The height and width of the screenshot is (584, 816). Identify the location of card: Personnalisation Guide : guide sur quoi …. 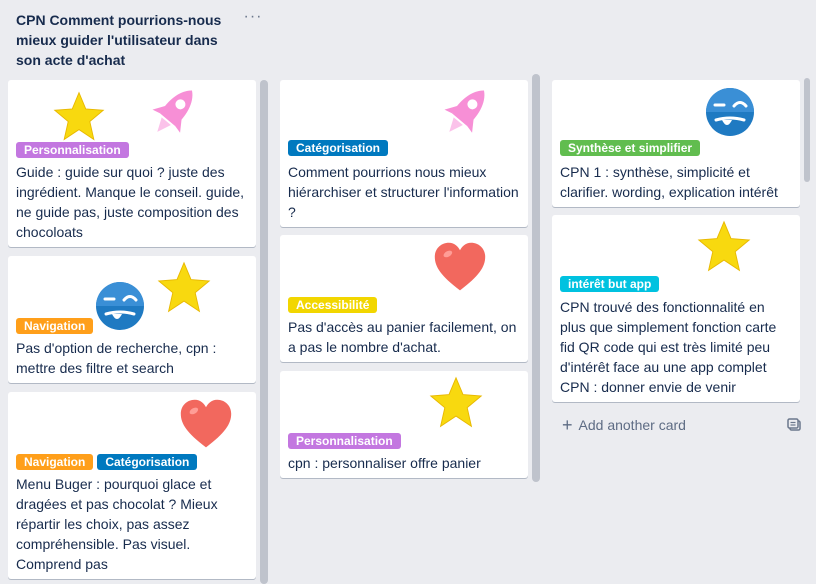
(132, 163).